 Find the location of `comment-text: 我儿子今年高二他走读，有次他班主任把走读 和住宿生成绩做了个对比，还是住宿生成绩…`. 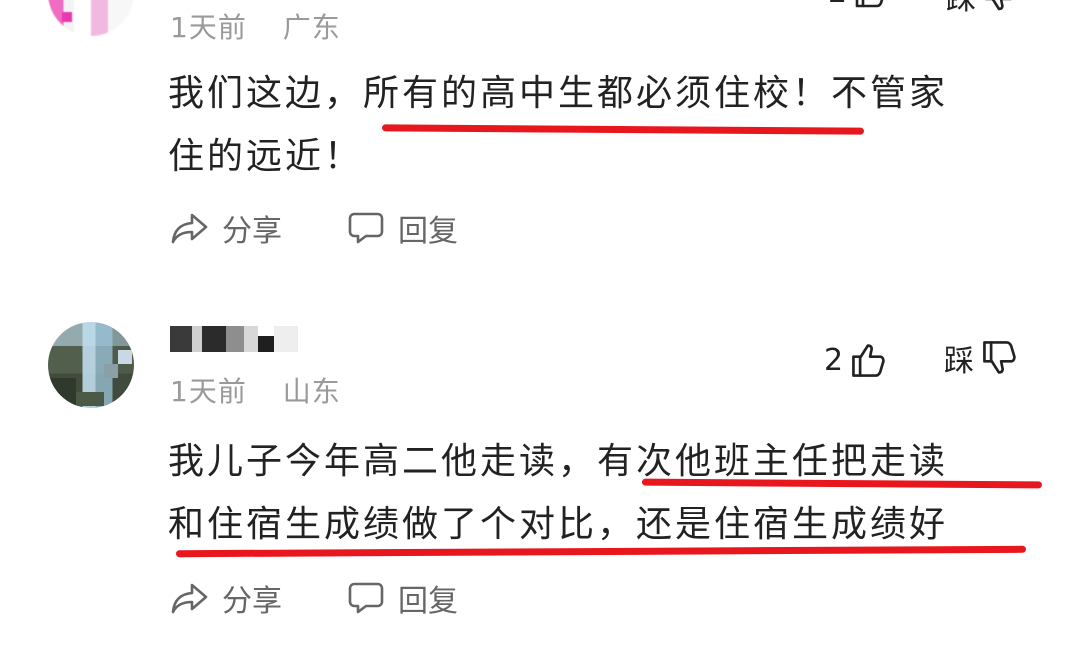

comment-text: 我儿子今年高二他走读，有次他班主任把走读 和住宿生成绩做了个对比，还是住宿生成绩… is located at coordinates (558, 493).